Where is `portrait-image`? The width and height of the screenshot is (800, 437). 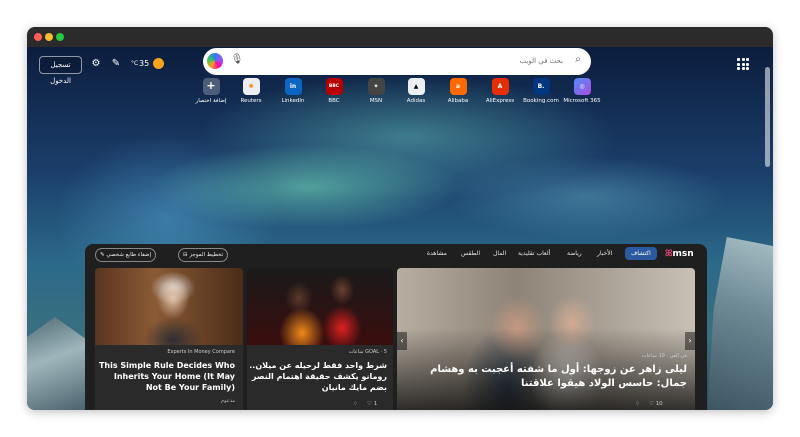
portrait-image is located at coordinates (169, 306).